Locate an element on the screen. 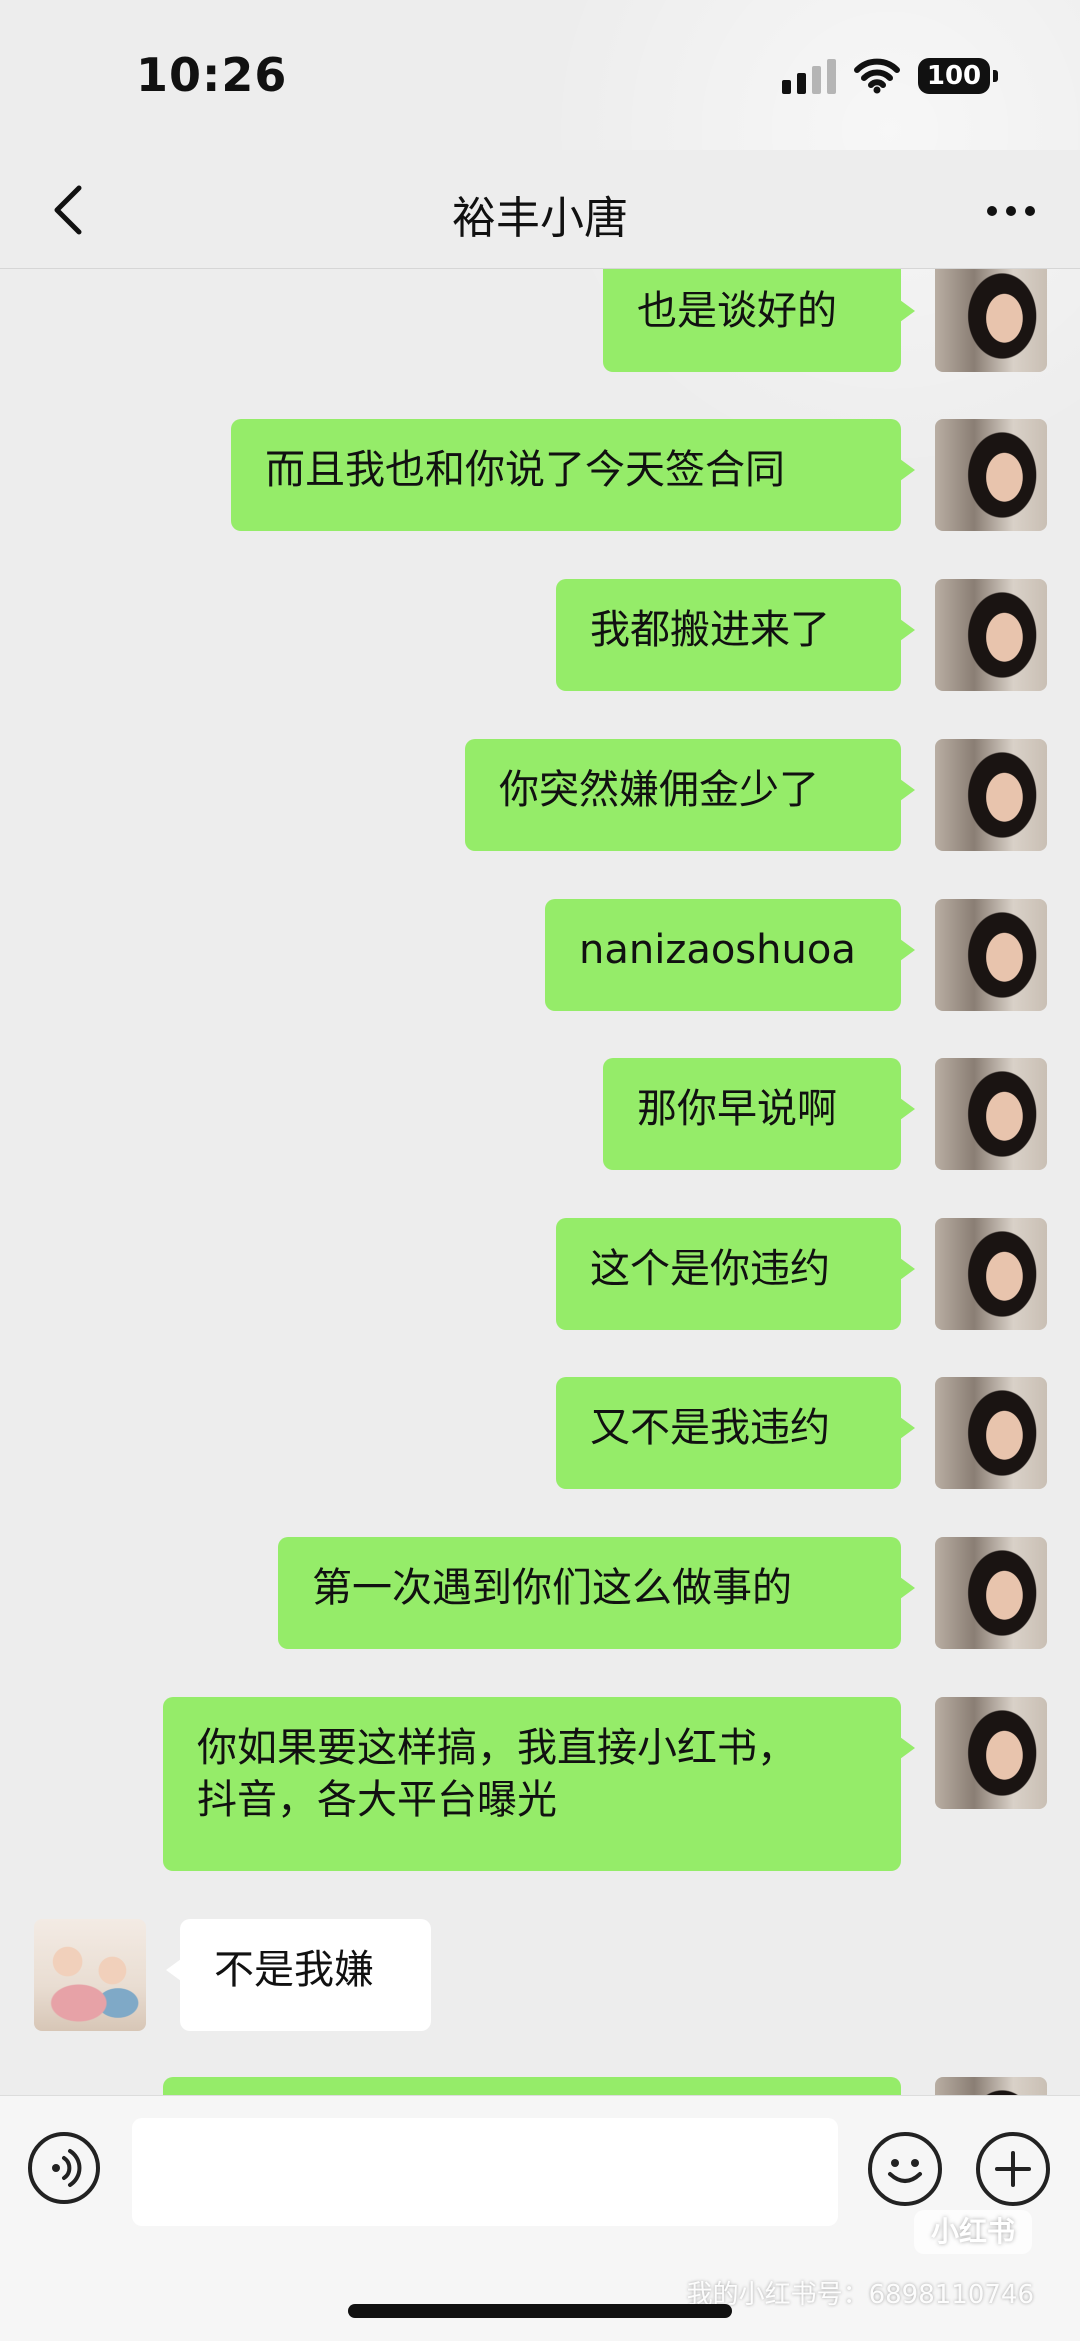 The height and width of the screenshot is (2341, 1080). message-row: 也是谈好的 is located at coordinates (540, 320).